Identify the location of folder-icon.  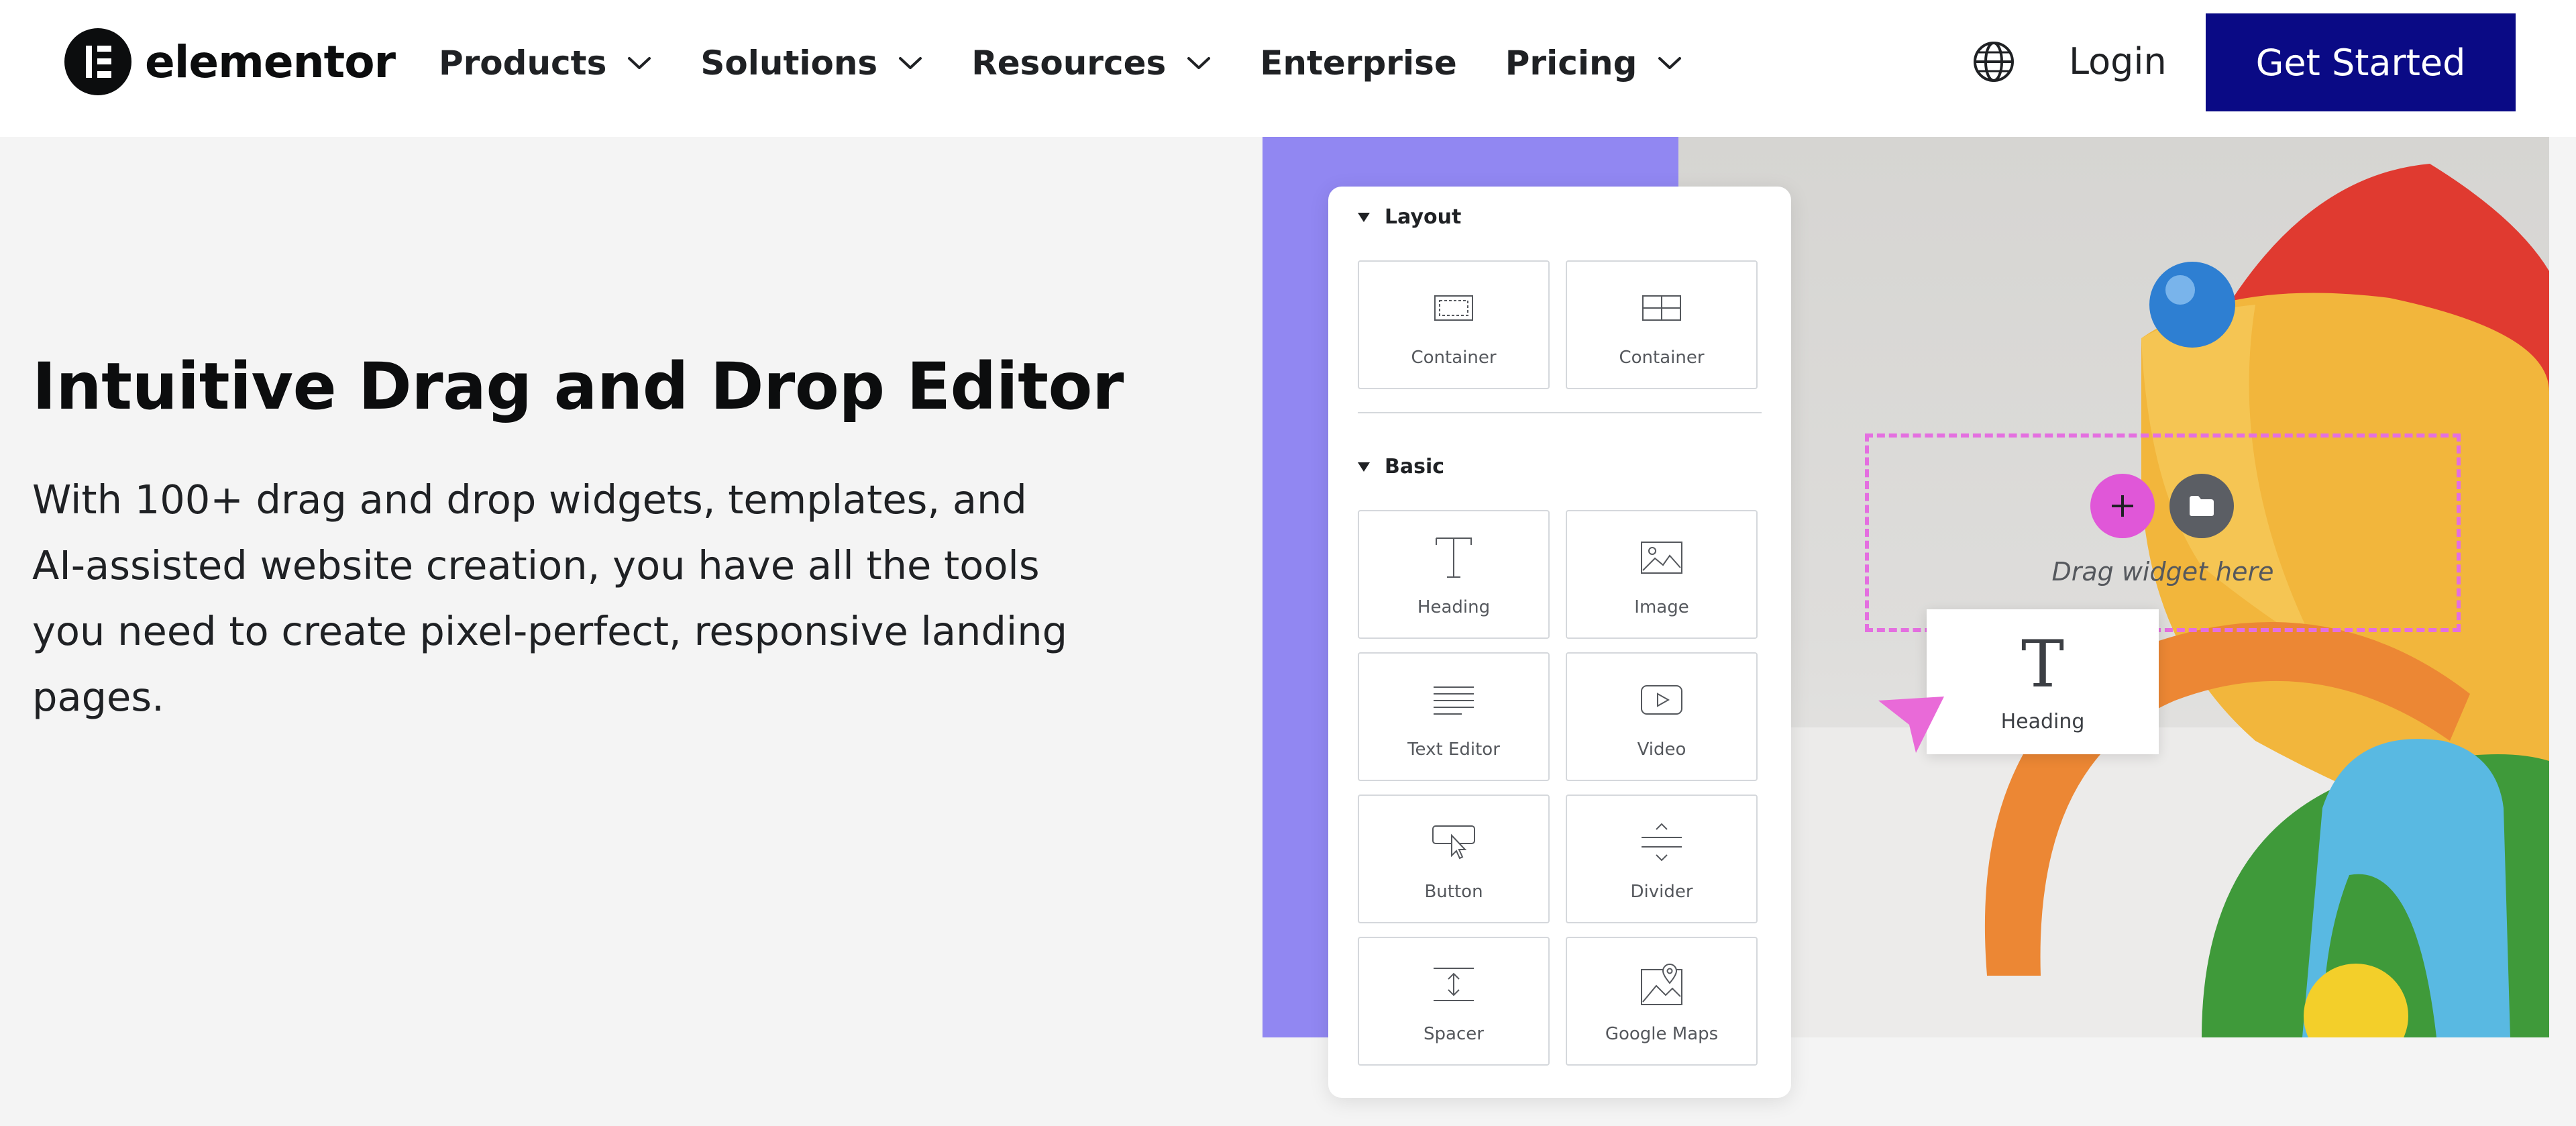
(2202, 506).